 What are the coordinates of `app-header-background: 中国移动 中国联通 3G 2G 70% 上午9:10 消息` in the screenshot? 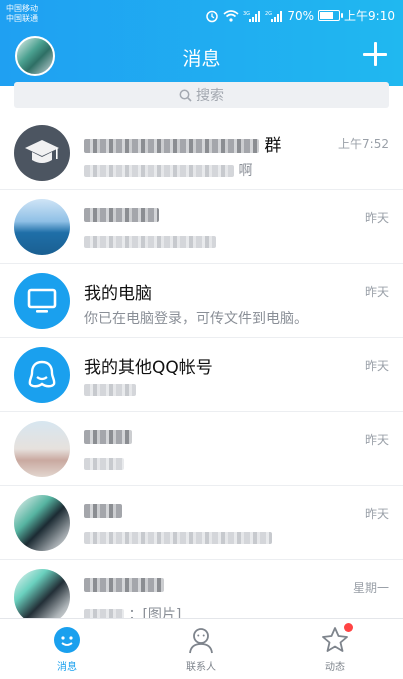 It's located at (201, 43).